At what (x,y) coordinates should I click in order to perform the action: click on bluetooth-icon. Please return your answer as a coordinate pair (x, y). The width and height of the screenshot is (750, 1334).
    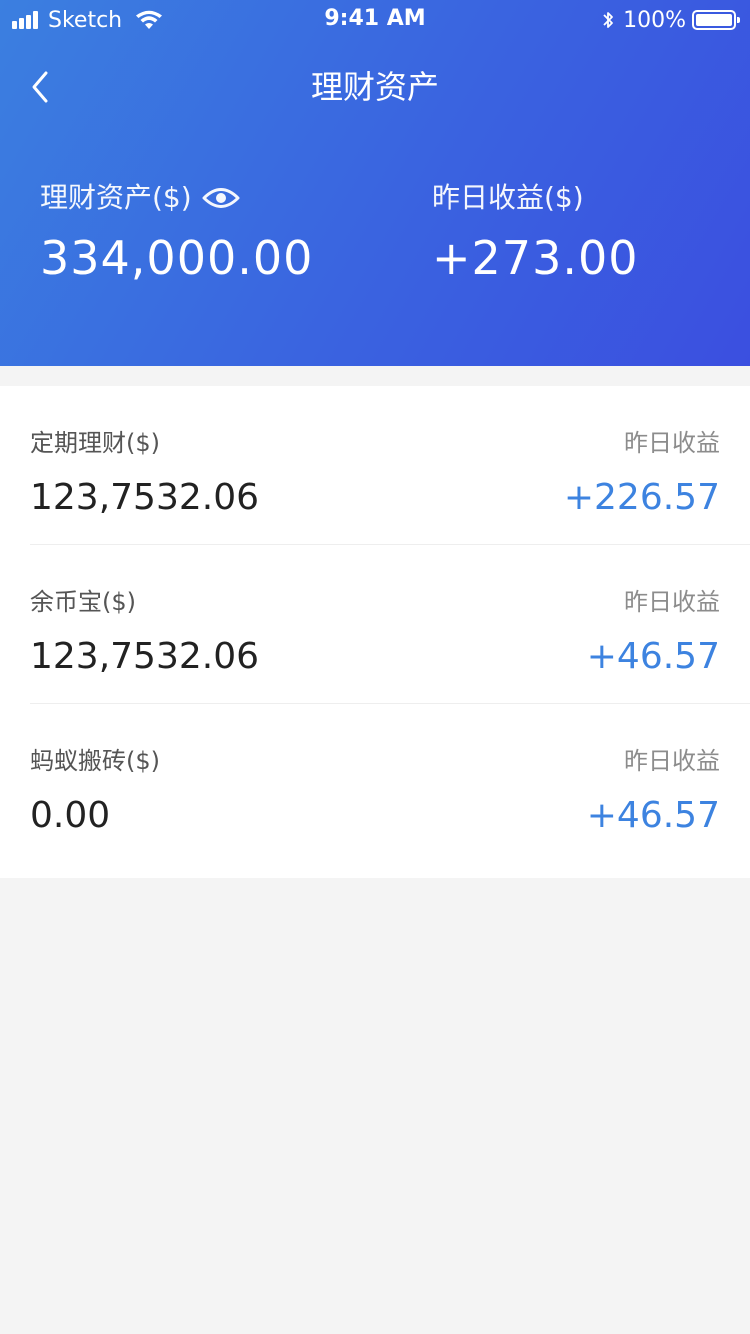
    Looking at the image, I should click on (608, 20).